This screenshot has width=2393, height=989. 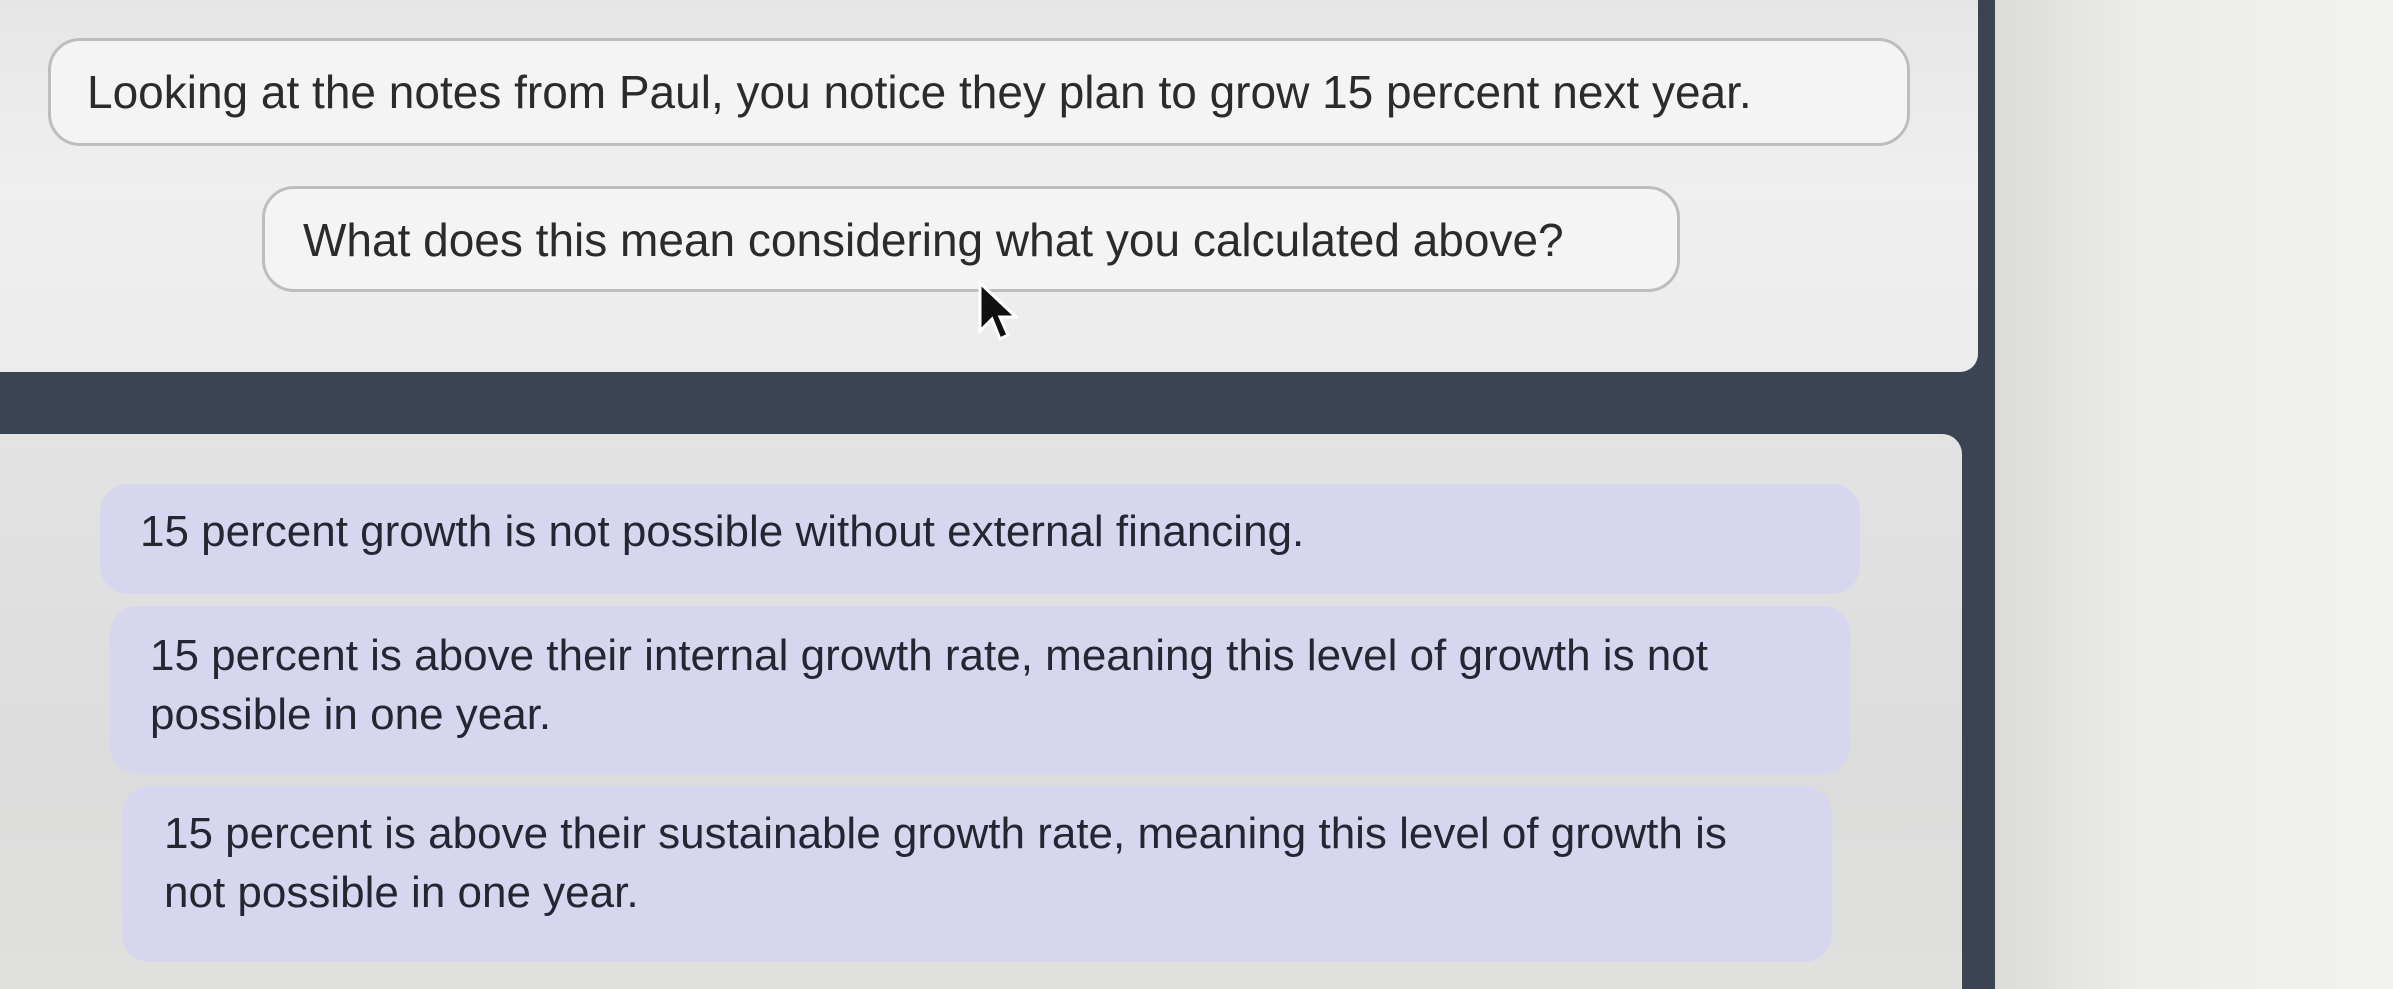 I want to click on mouse-pointer-icon, so click(x=998, y=311).